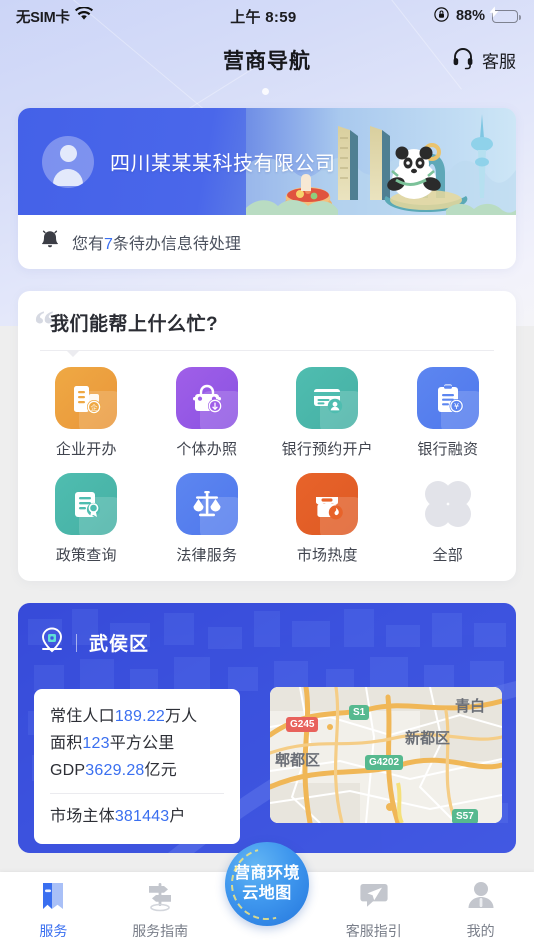 The image size is (534, 950). What do you see at coordinates (302, 724) in the screenshot?
I see `map-road-label: G245` at bounding box center [302, 724].